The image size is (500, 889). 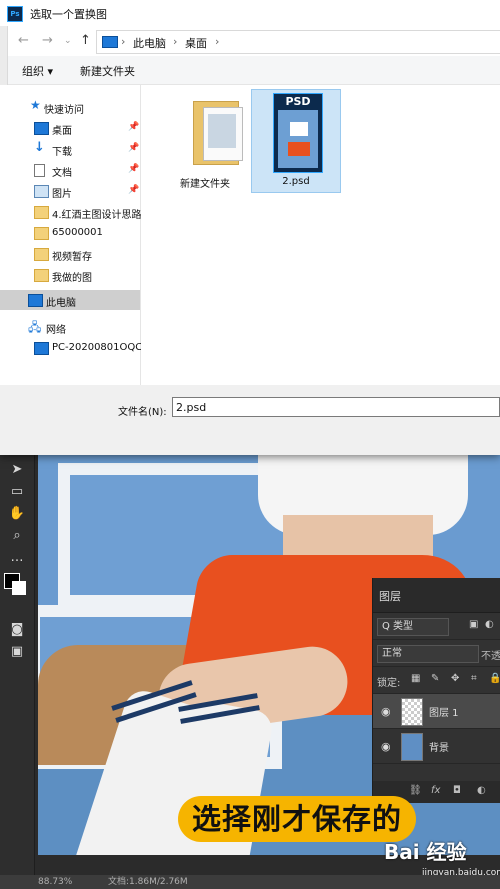 I want to click on layer-row-layer1: ◉ 图层 1, so click(x=436, y=711).